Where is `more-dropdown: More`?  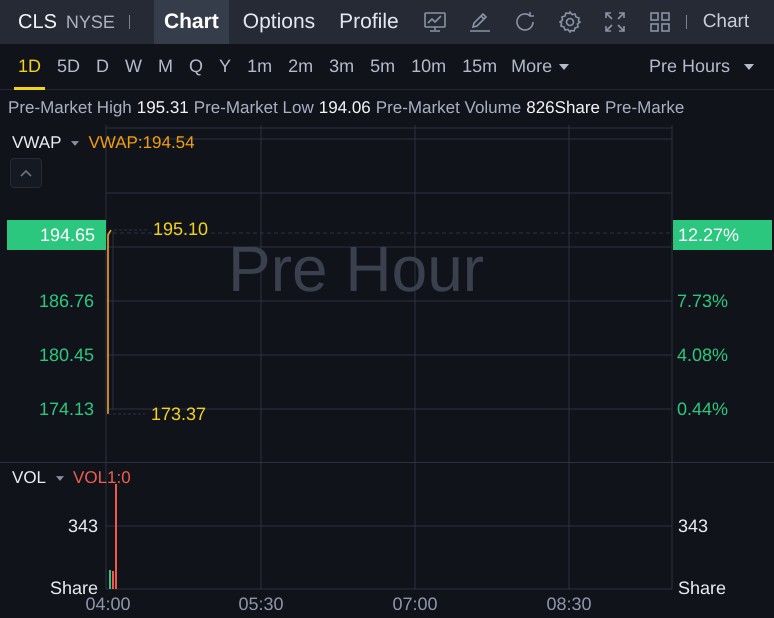 more-dropdown: More is located at coordinates (540, 66).